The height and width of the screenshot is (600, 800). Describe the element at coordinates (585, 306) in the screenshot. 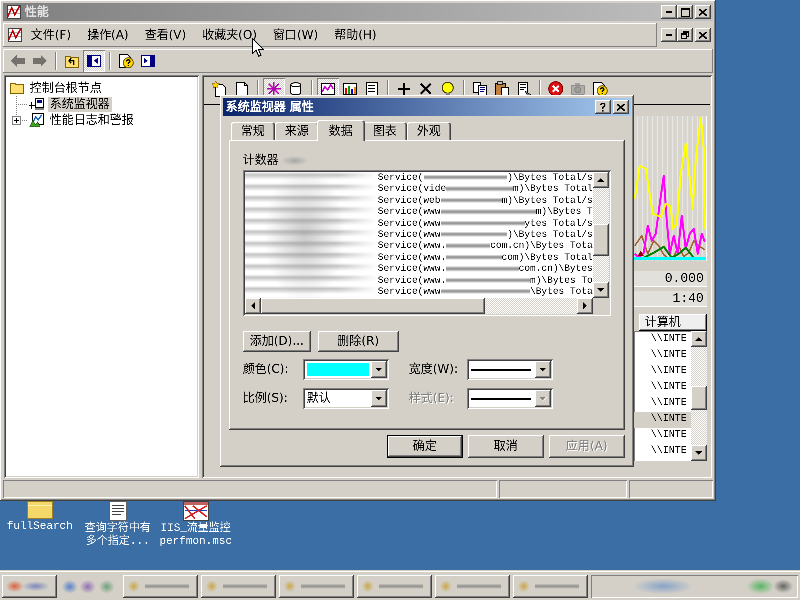

I see `scroll-right-arrow-icon` at that location.